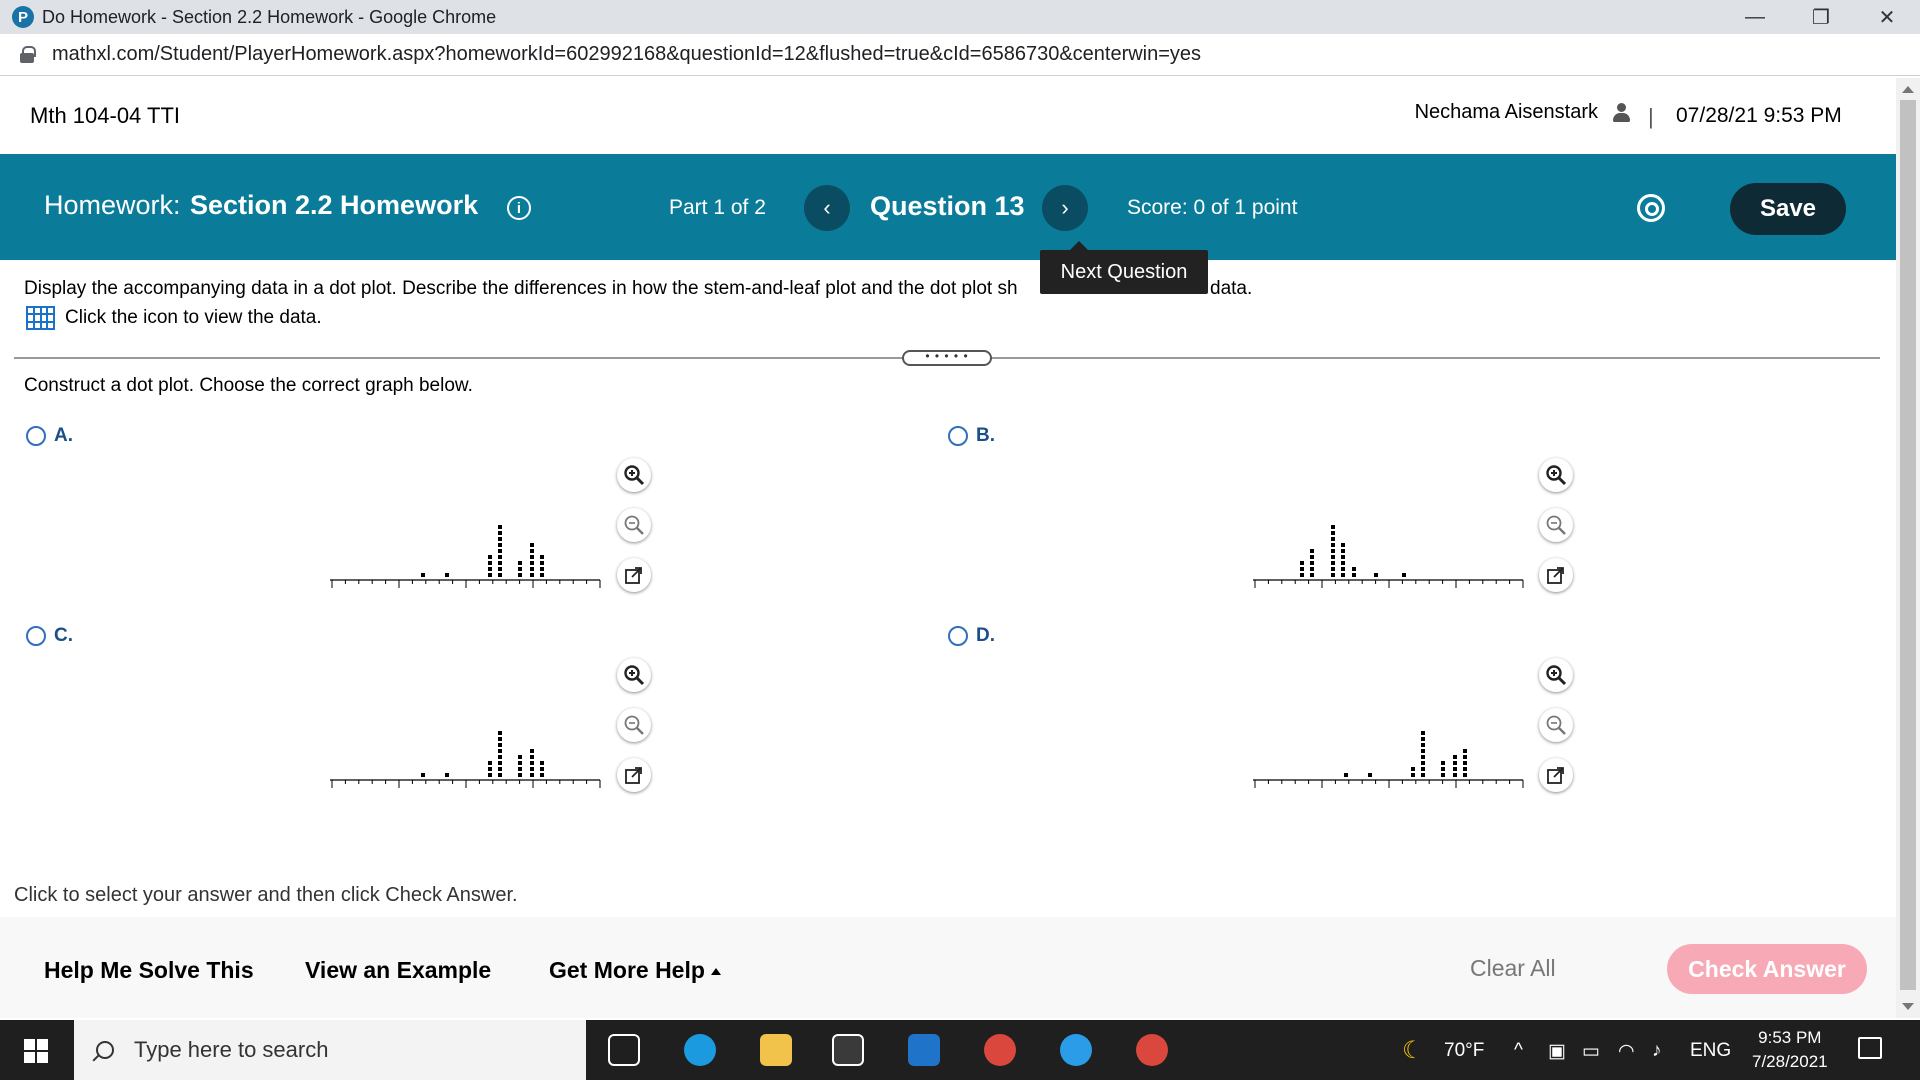 The width and height of the screenshot is (1920, 1080). What do you see at coordinates (1908, 89) in the screenshot?
I see `scroll-up-icon` at bounding box center [1908, 89].